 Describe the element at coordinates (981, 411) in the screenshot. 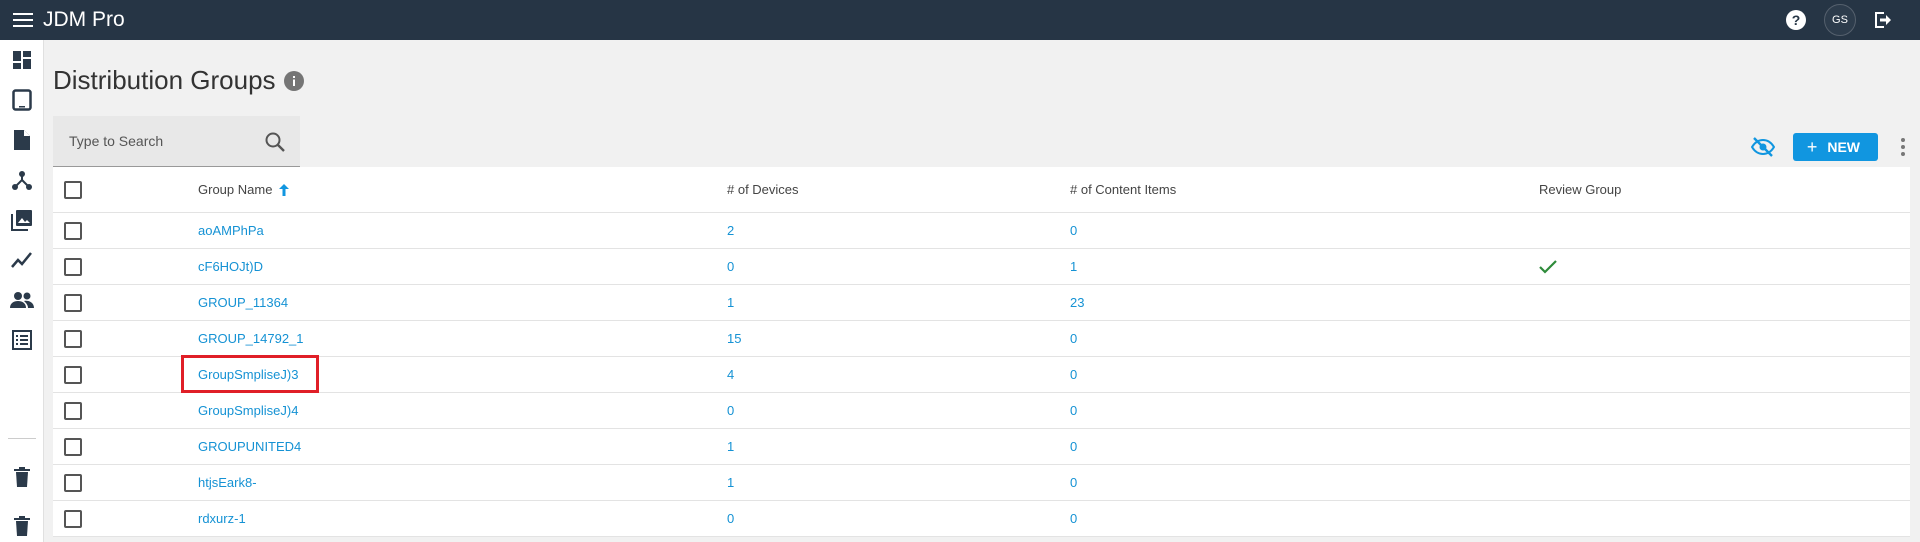

I see `table-row: GroupSmpliseJ)4 0 0` at that location.